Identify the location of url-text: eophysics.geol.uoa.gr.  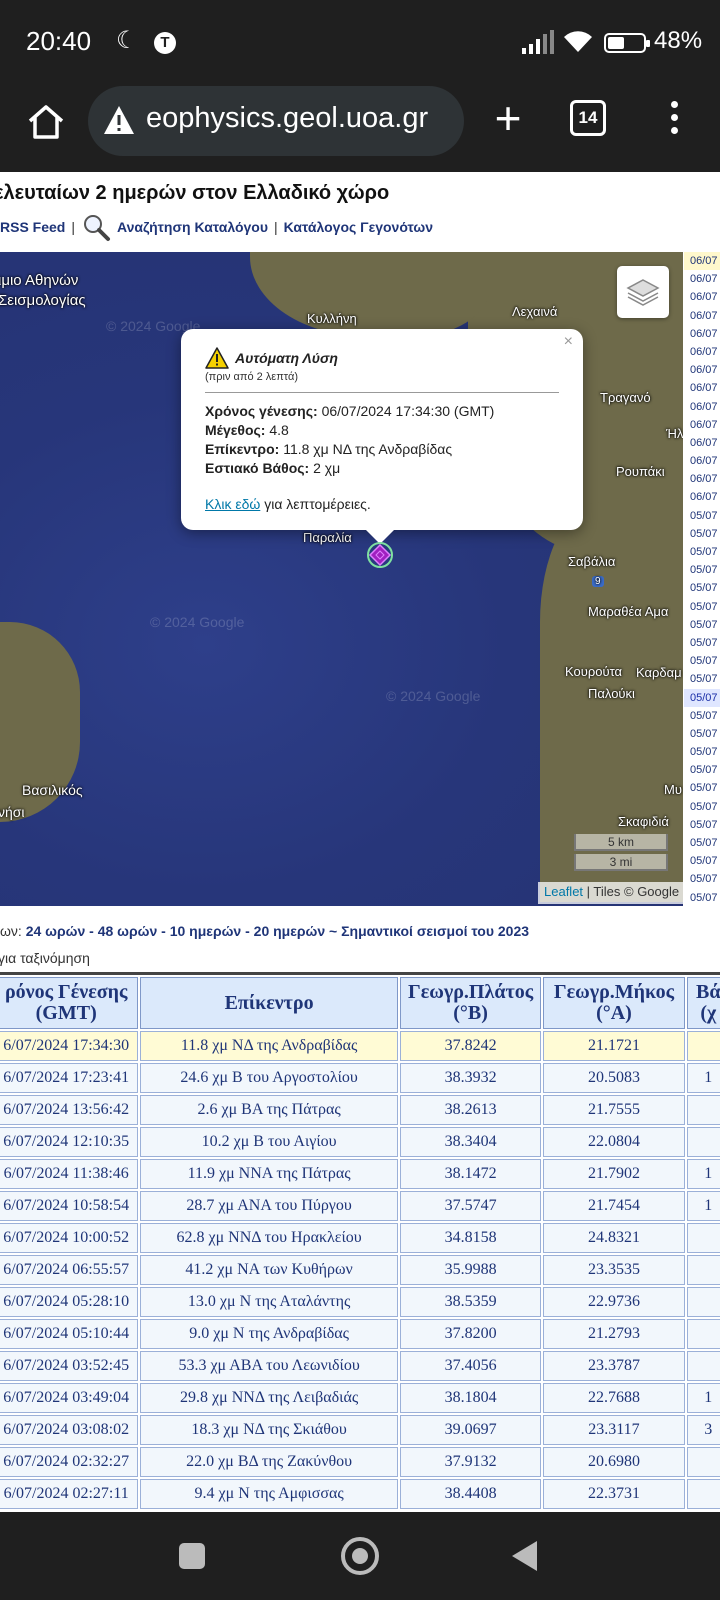
(287, 118).